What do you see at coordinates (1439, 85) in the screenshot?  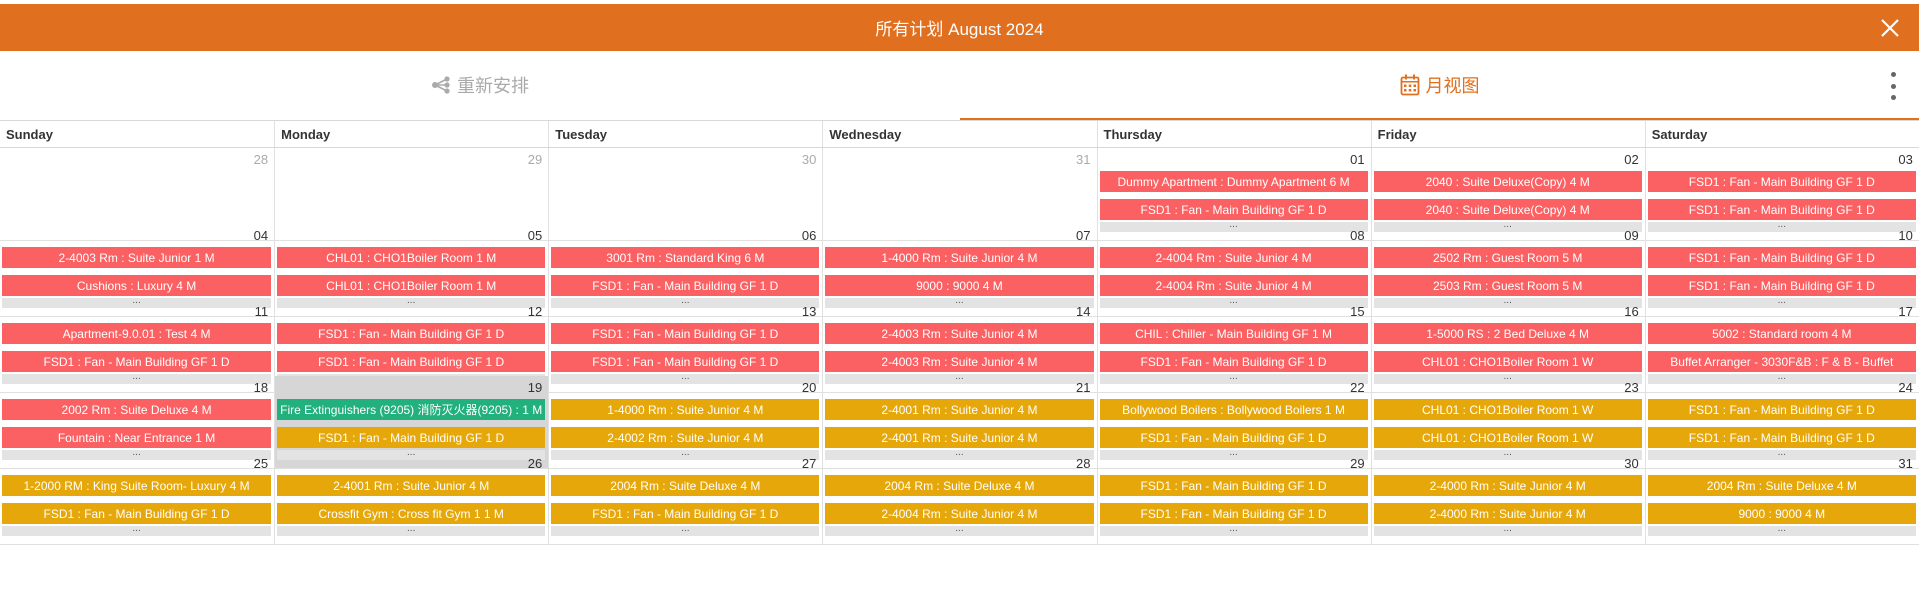 I see `tab-month-view: 月视图` at bounding box center [1439, 85].